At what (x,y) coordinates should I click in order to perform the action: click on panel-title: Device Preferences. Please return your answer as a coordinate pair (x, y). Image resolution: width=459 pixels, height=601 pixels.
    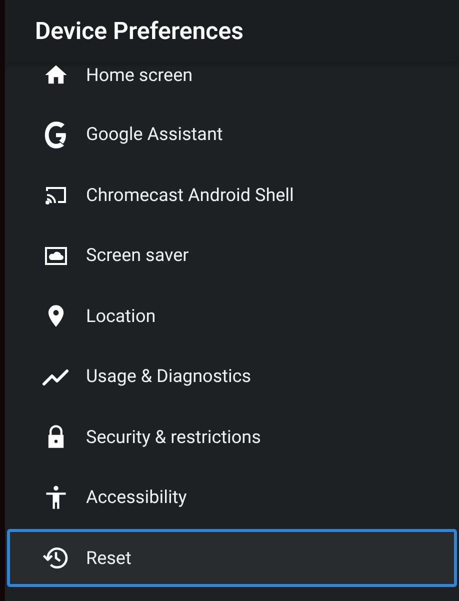
    Looking at the image, I should click on (139, 31).